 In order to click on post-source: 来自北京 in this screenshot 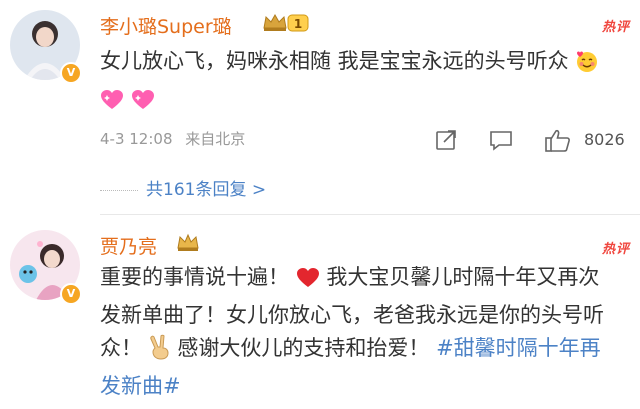, I will do `click(215, 139)`.